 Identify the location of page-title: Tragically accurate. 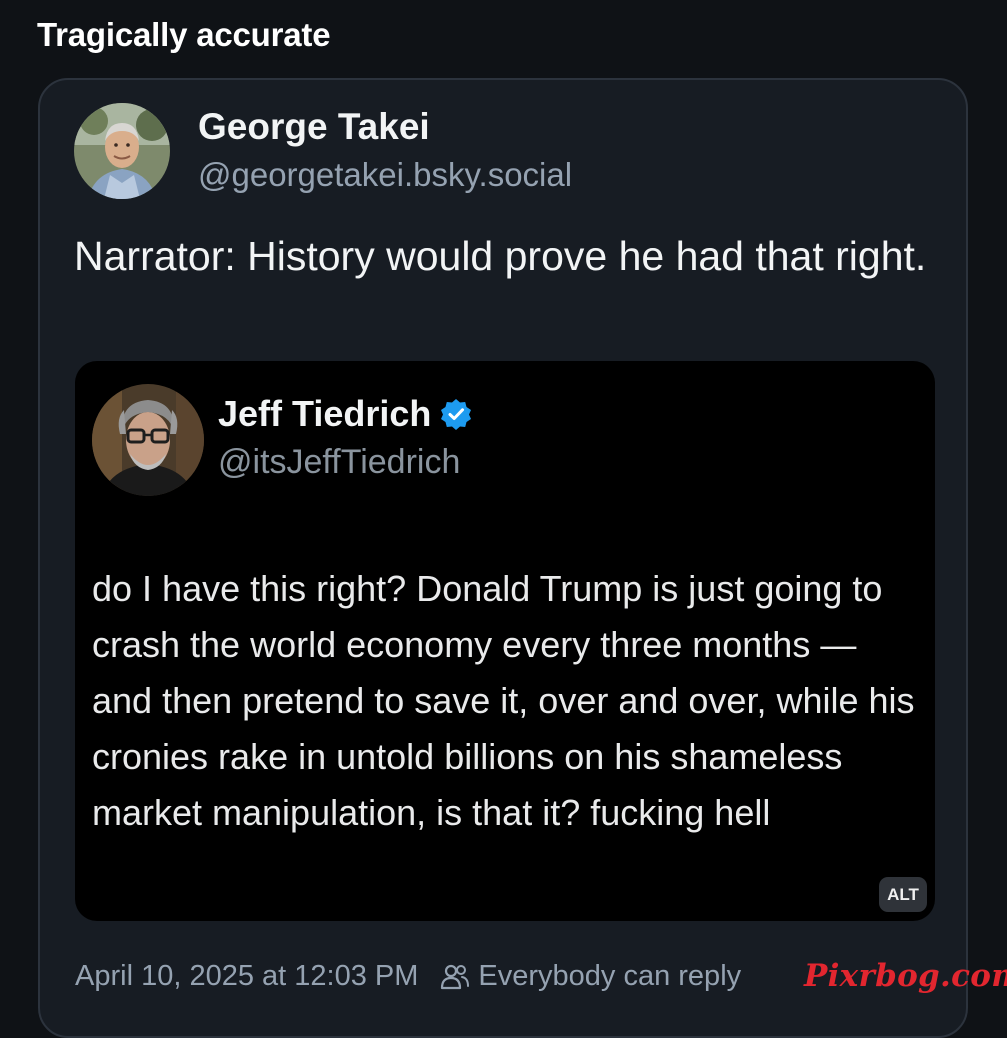
(184, 34).